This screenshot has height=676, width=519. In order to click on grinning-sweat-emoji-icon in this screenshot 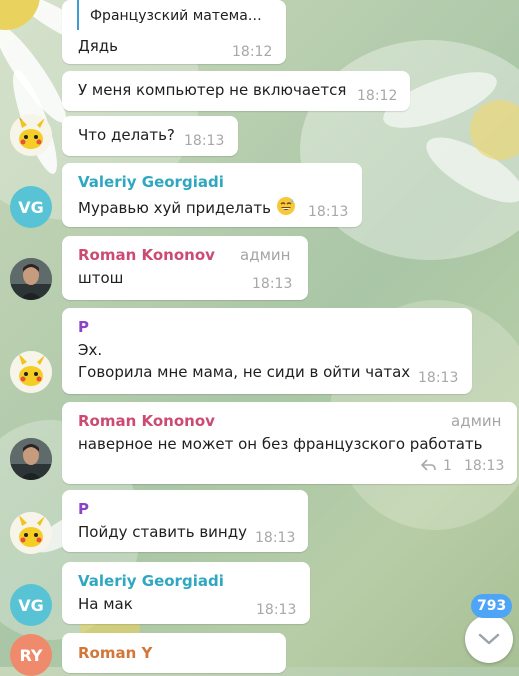, I will do `click(285, 206)`.